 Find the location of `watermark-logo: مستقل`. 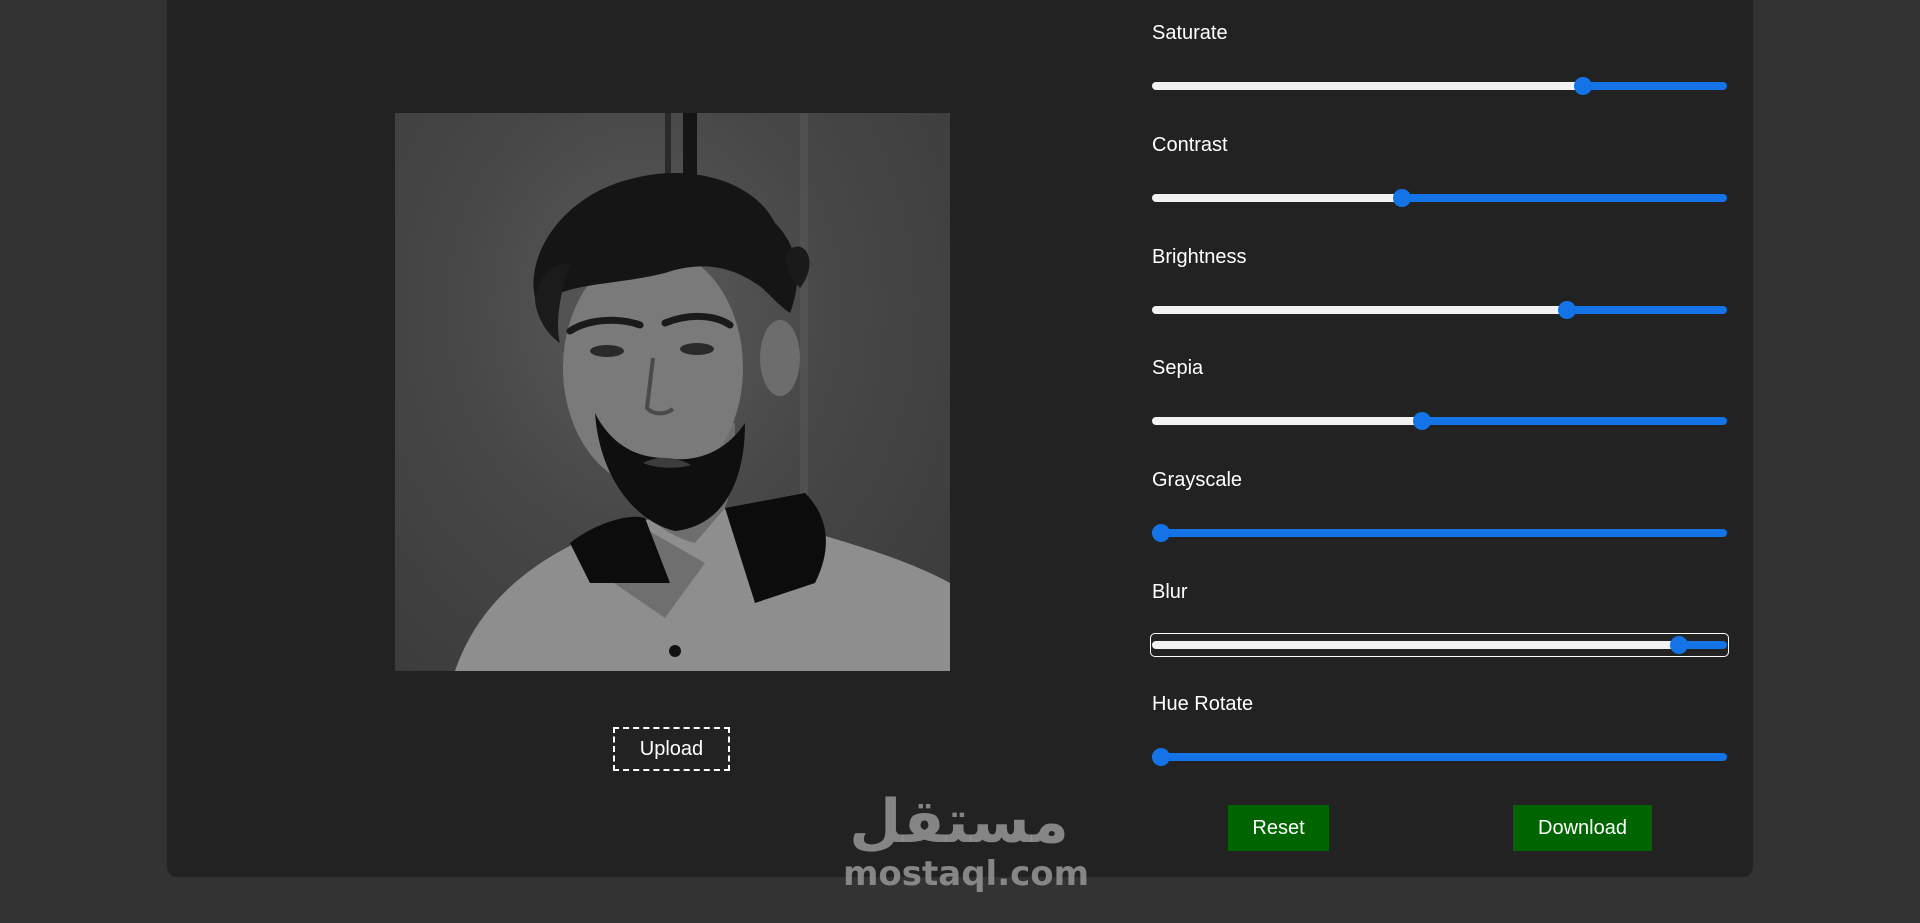

watermark-logo: مستقل is located at coordinates (959, 822).